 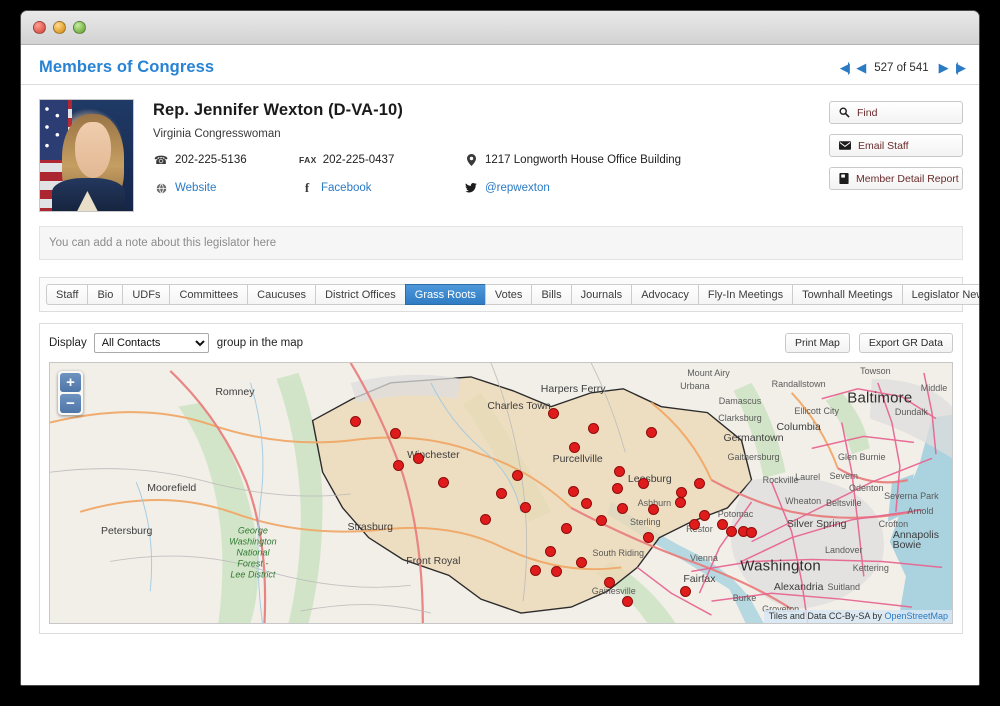 I want to click on tab-bills: Bills, so click(x=551, y=294).